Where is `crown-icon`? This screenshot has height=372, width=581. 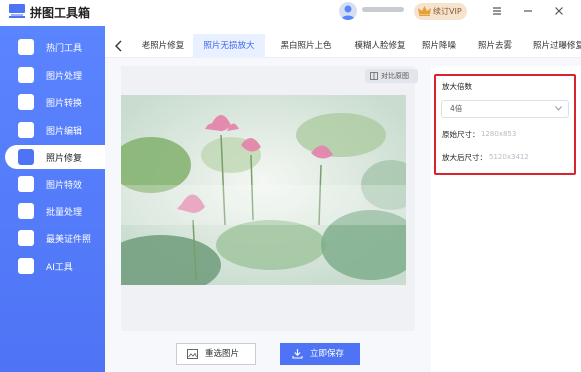
crown-icon is located at coordinates (424, 11).